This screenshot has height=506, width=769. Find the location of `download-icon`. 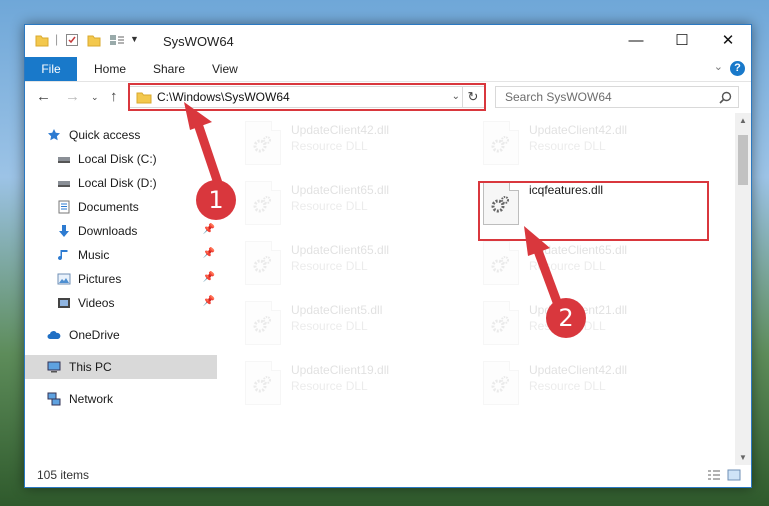

download-icon is located at coordinates (64, 231).